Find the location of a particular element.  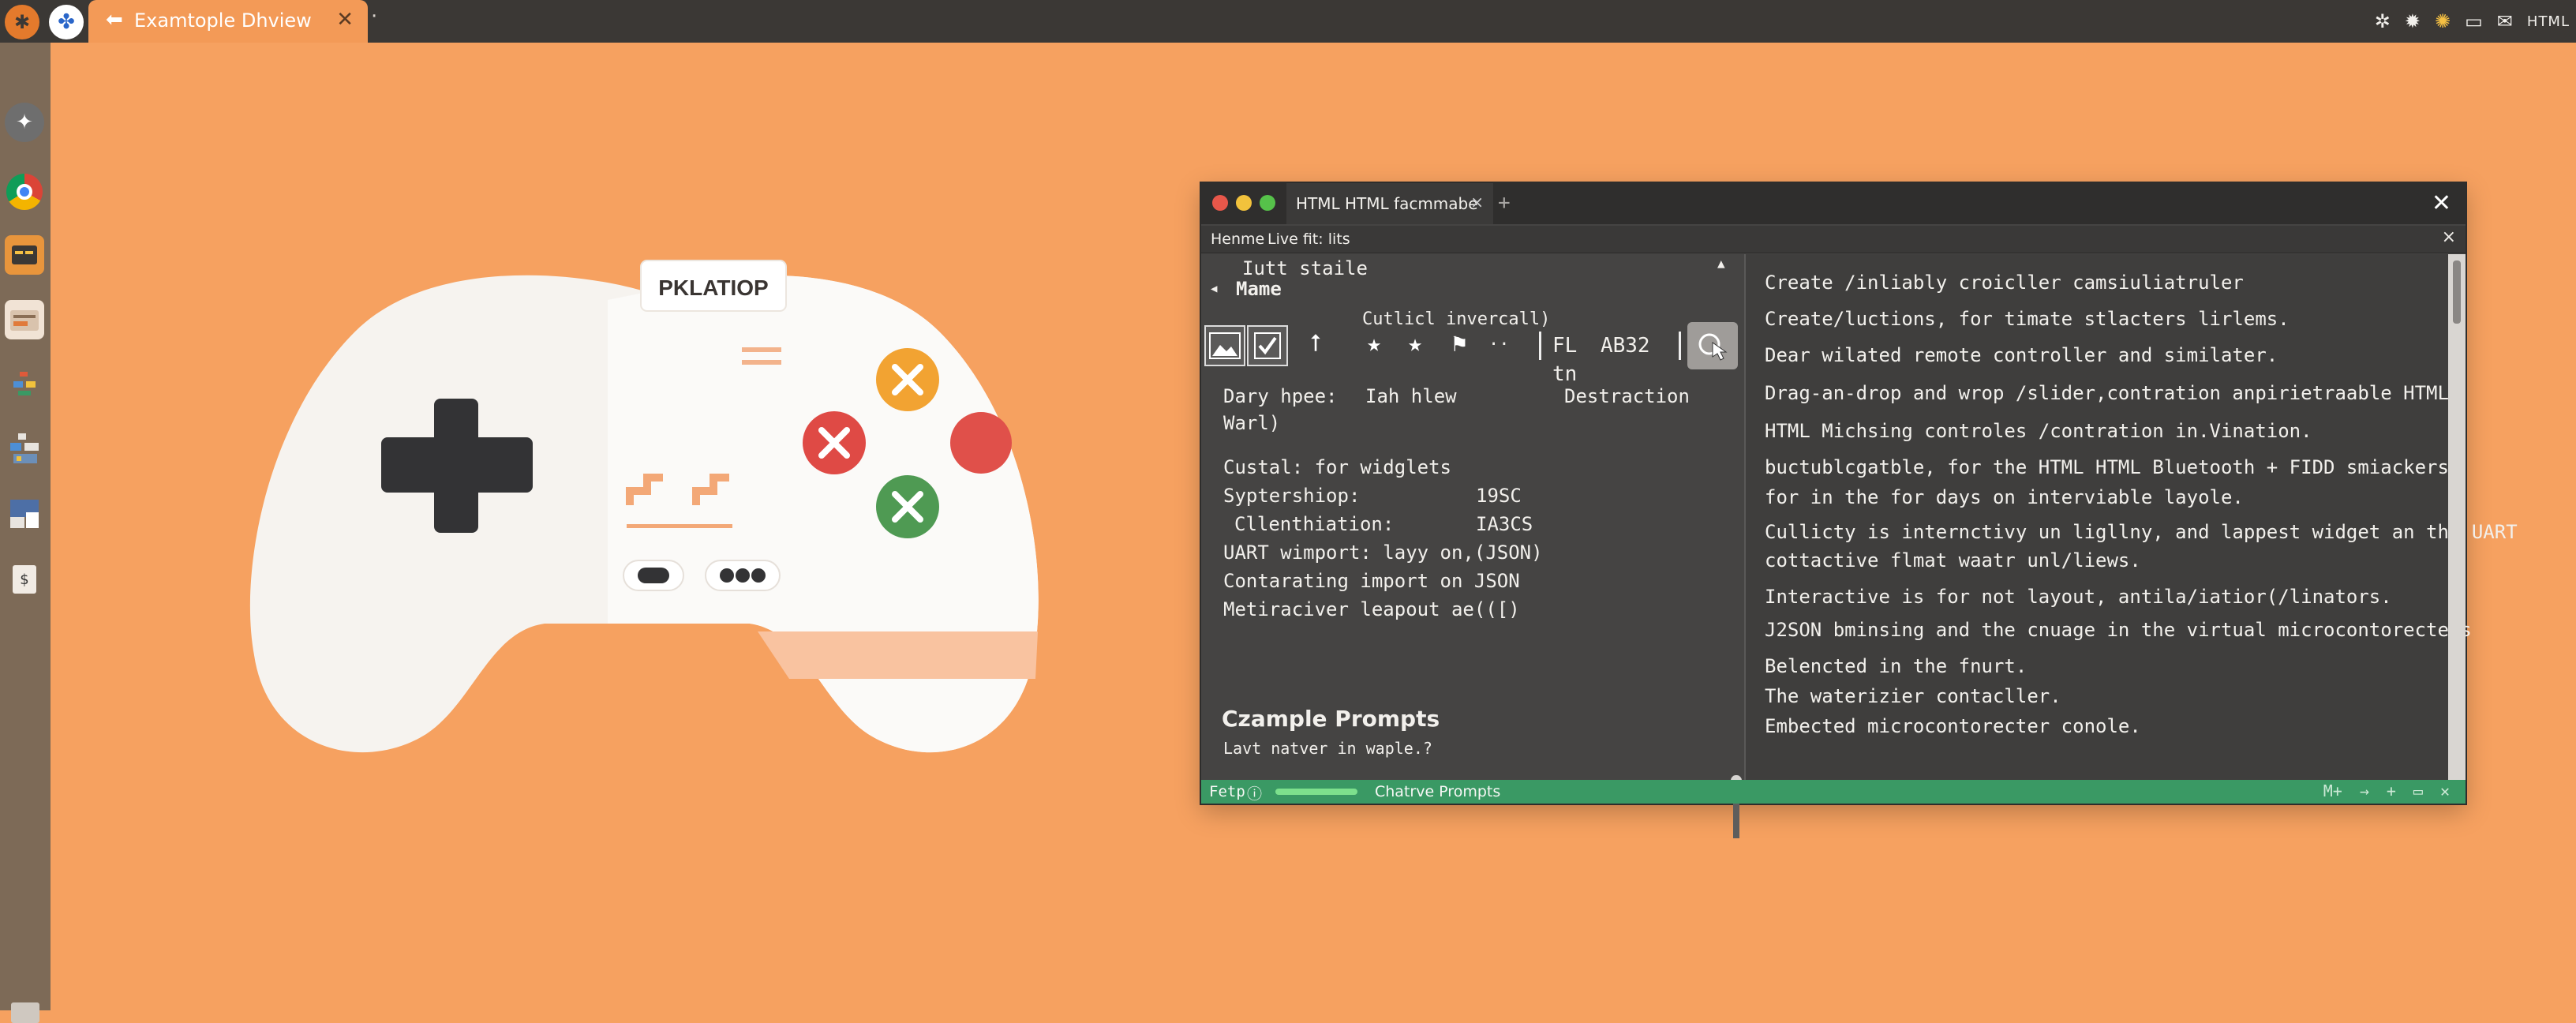

mail-icon: ✉ is located at coordinates (2505, 21).